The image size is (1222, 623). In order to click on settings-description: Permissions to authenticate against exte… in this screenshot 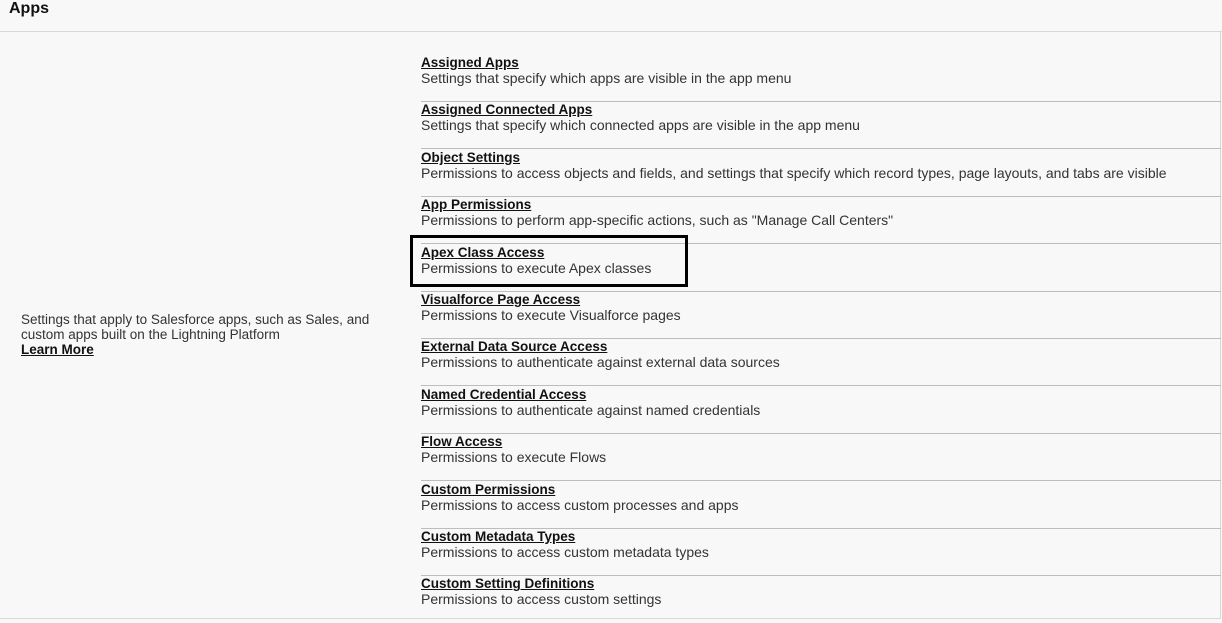, I will do `click(600, 362)`.